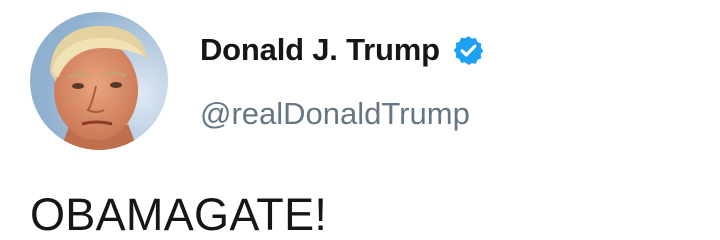  Describe the element at coordinates (179, 214) in the screenshot. I see `tweet-text: OBAMAGATE!` at that location.